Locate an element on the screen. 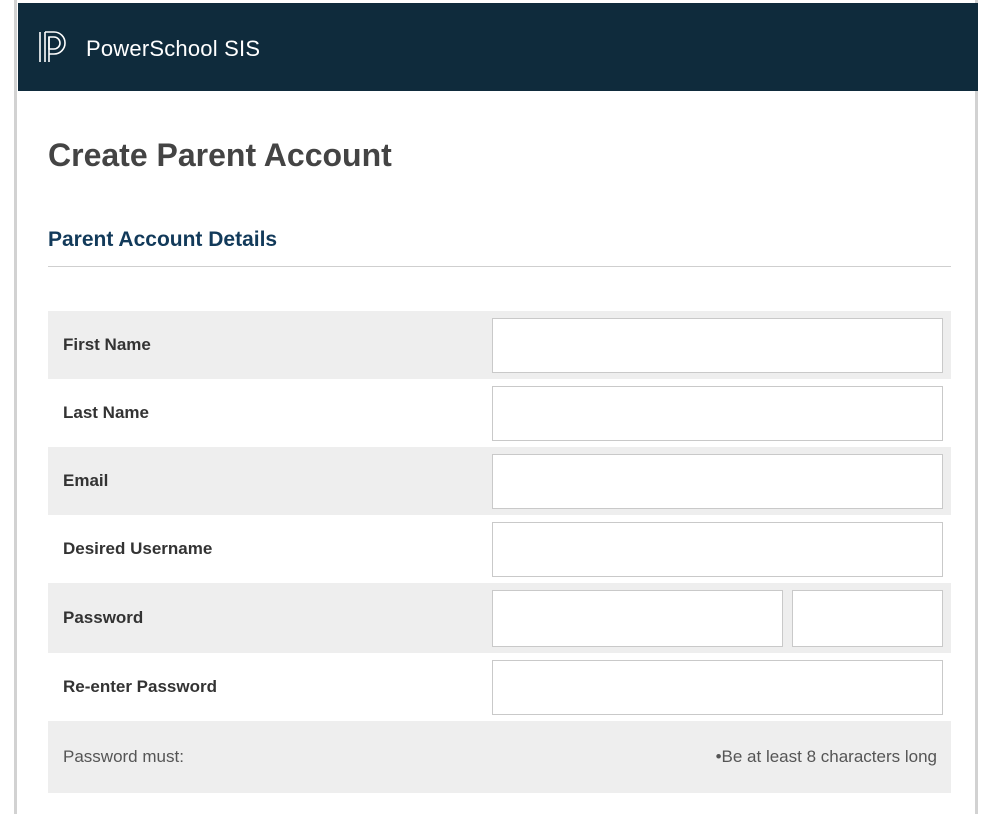  password-field is located at coordinates (637, 618).